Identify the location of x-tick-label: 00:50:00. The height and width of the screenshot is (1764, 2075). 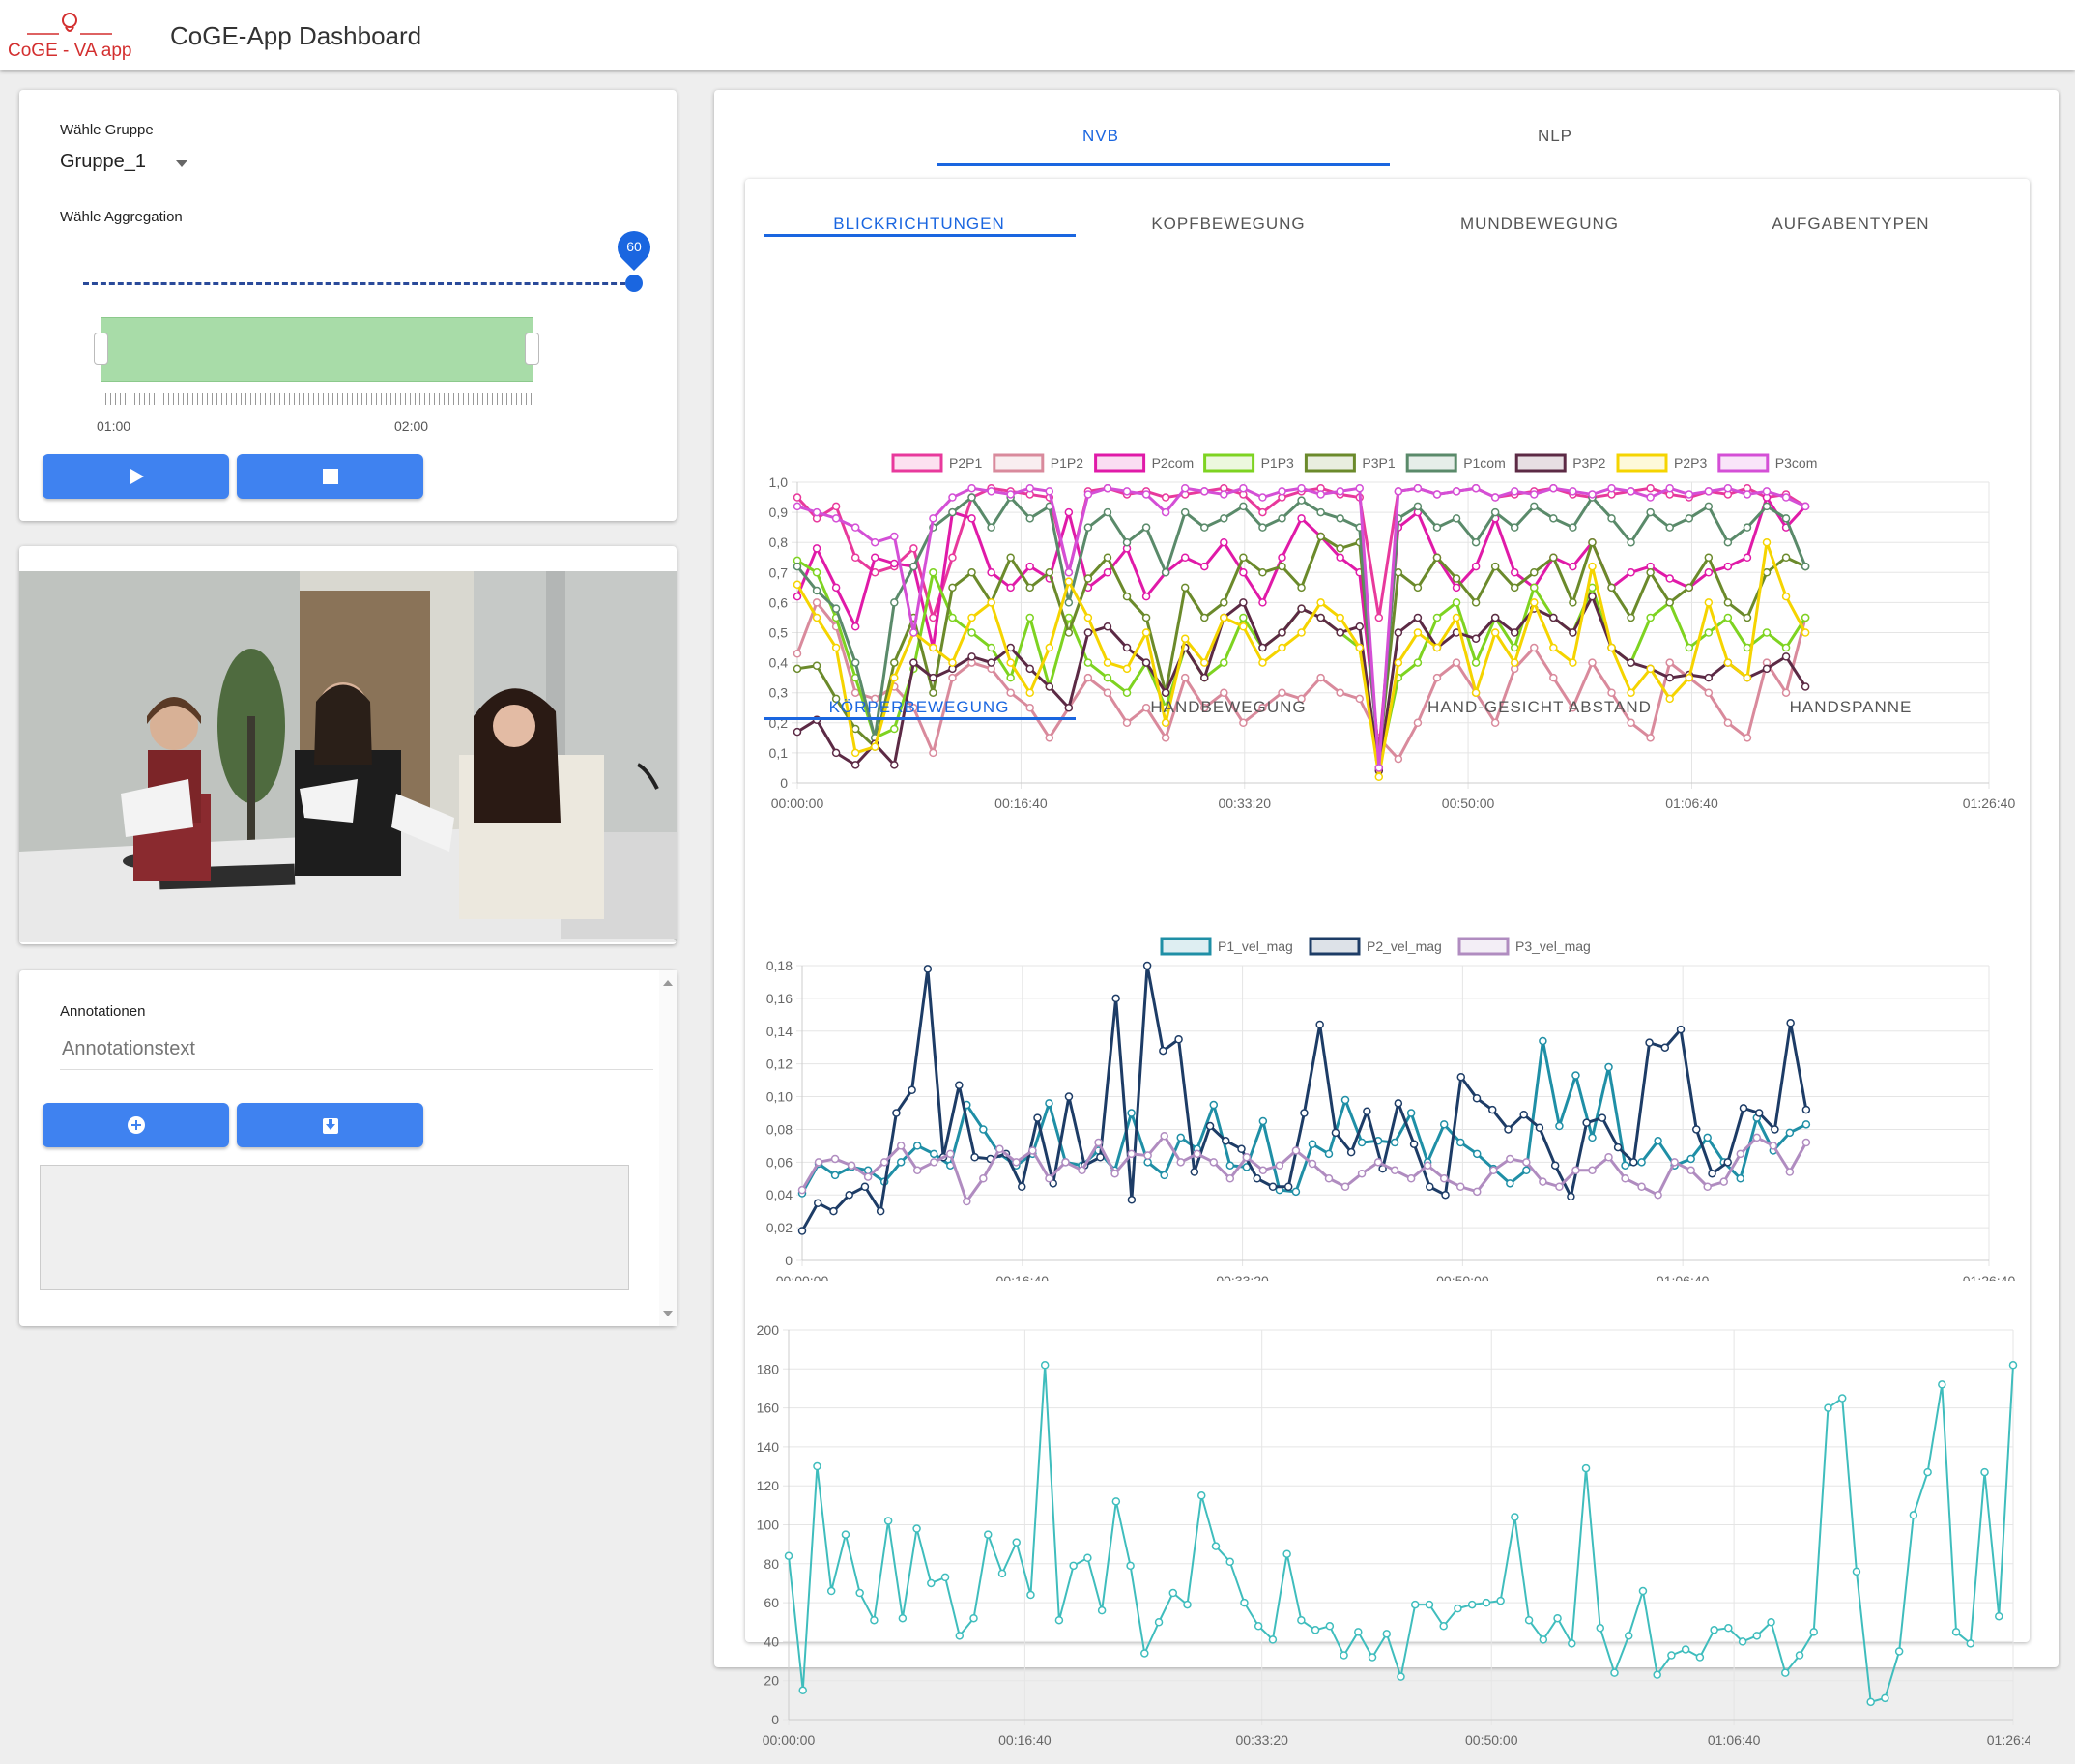
(1468, 803).